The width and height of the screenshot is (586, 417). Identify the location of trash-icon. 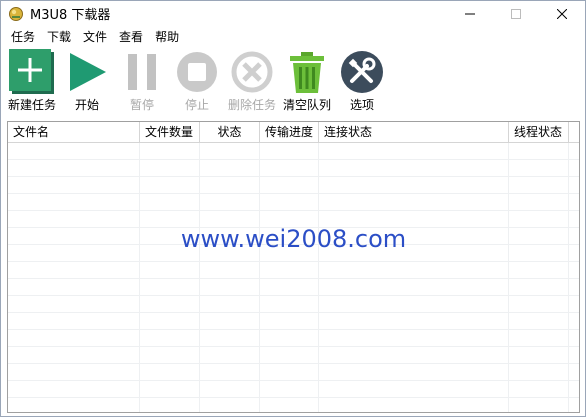
(307, 72).